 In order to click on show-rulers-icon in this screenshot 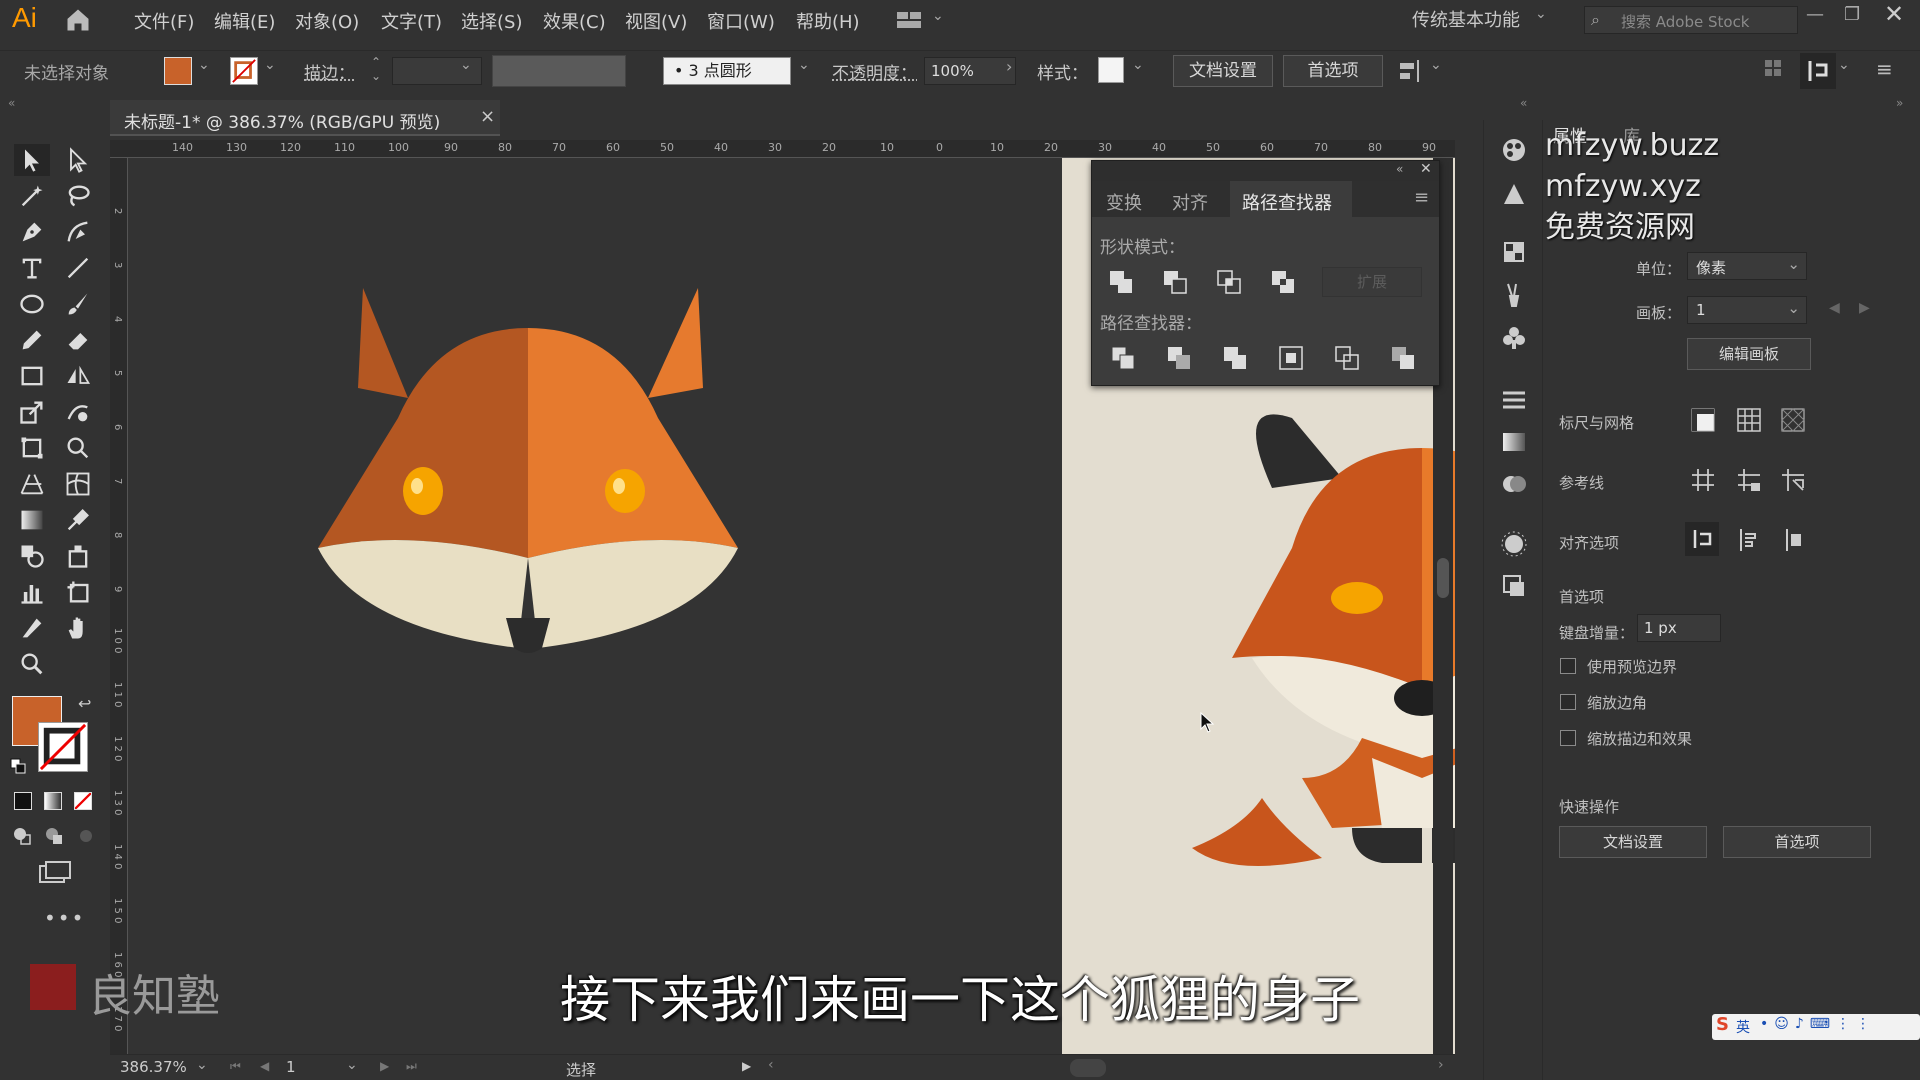, I will do `click(1703, 420)`.